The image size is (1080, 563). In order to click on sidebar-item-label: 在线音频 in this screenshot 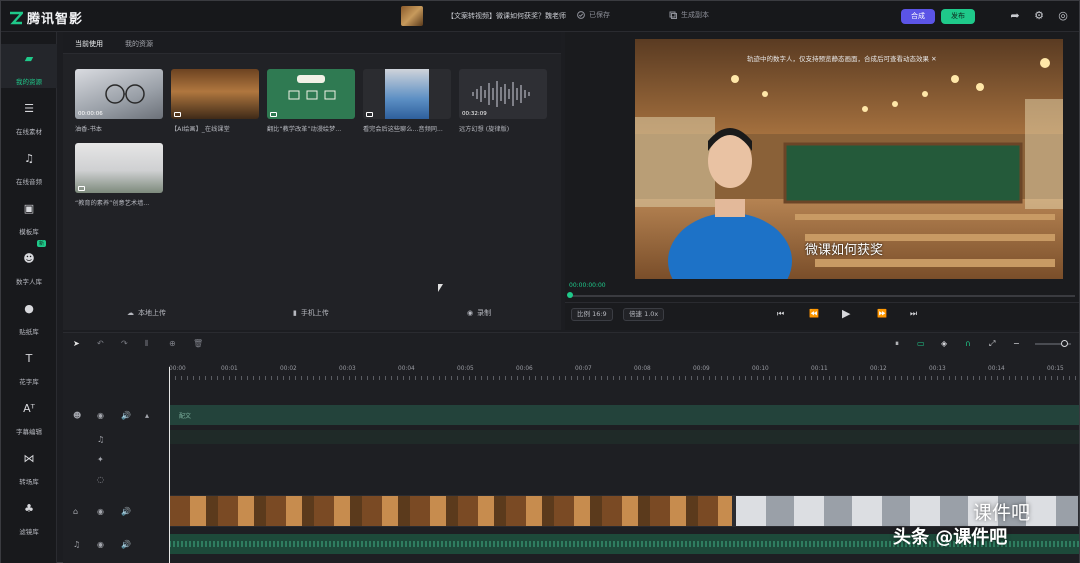, I will do `click(29, 182)`.